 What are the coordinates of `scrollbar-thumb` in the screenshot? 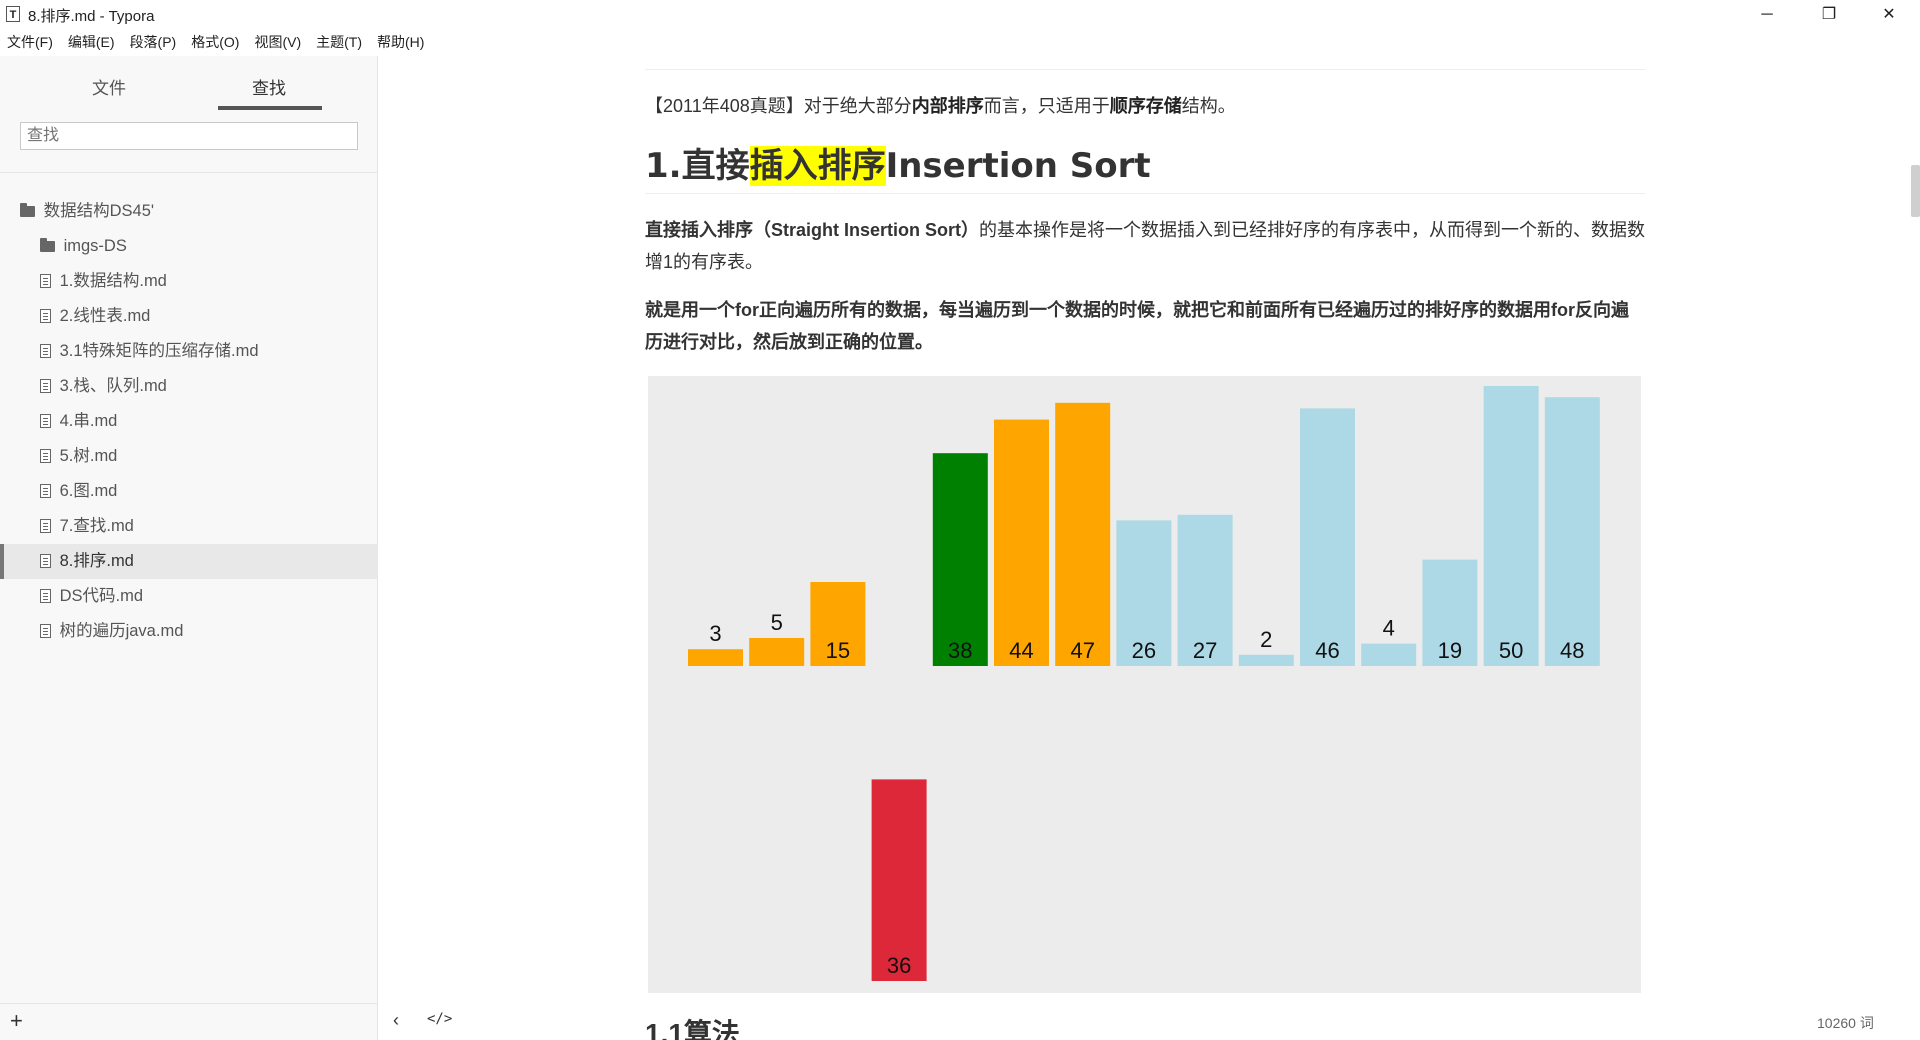 It's located at (1915, 191).